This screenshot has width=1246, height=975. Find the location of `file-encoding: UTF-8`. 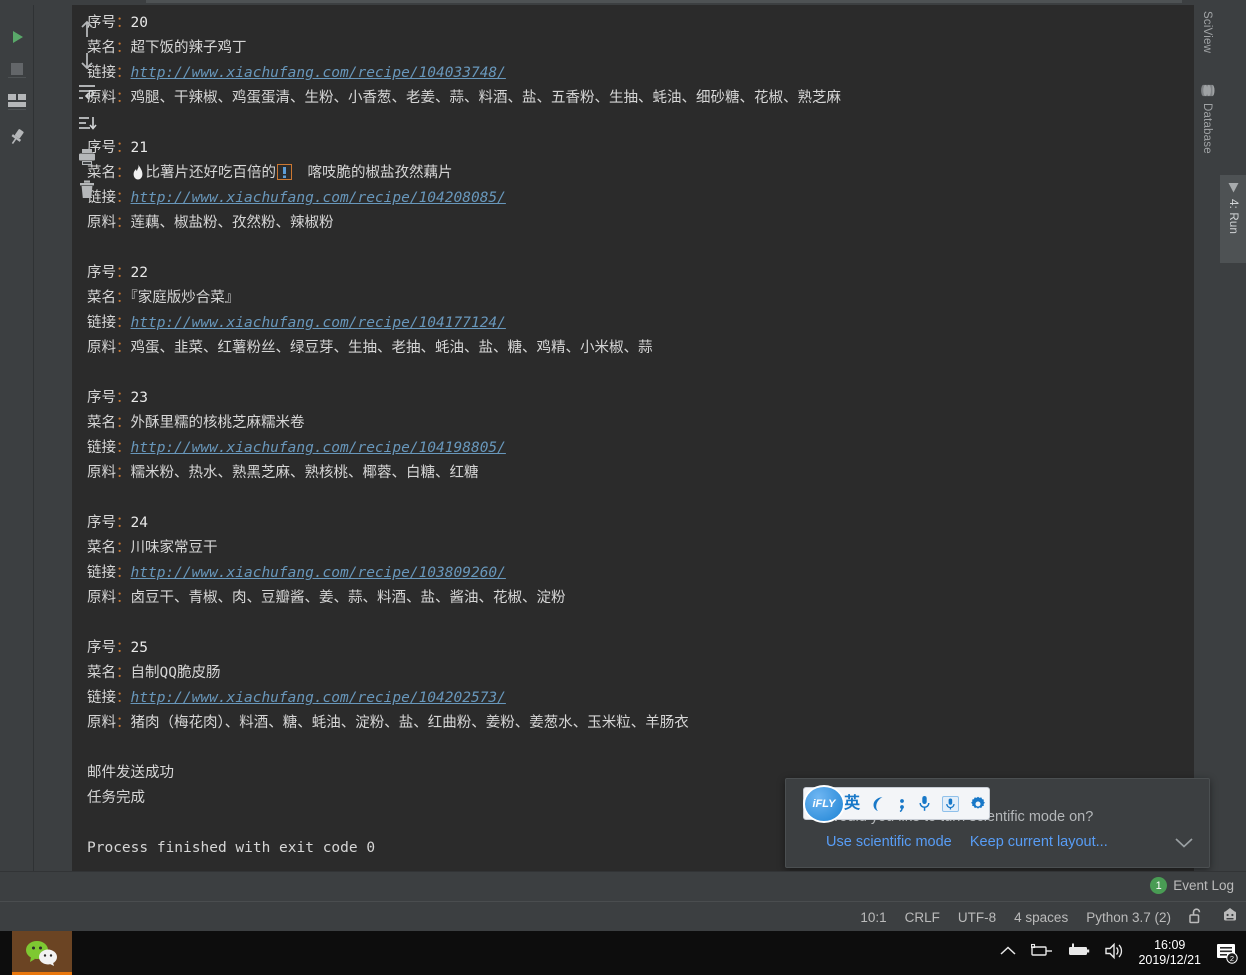

file-encoding: UTF-8 is located at coordinates (977, 917).